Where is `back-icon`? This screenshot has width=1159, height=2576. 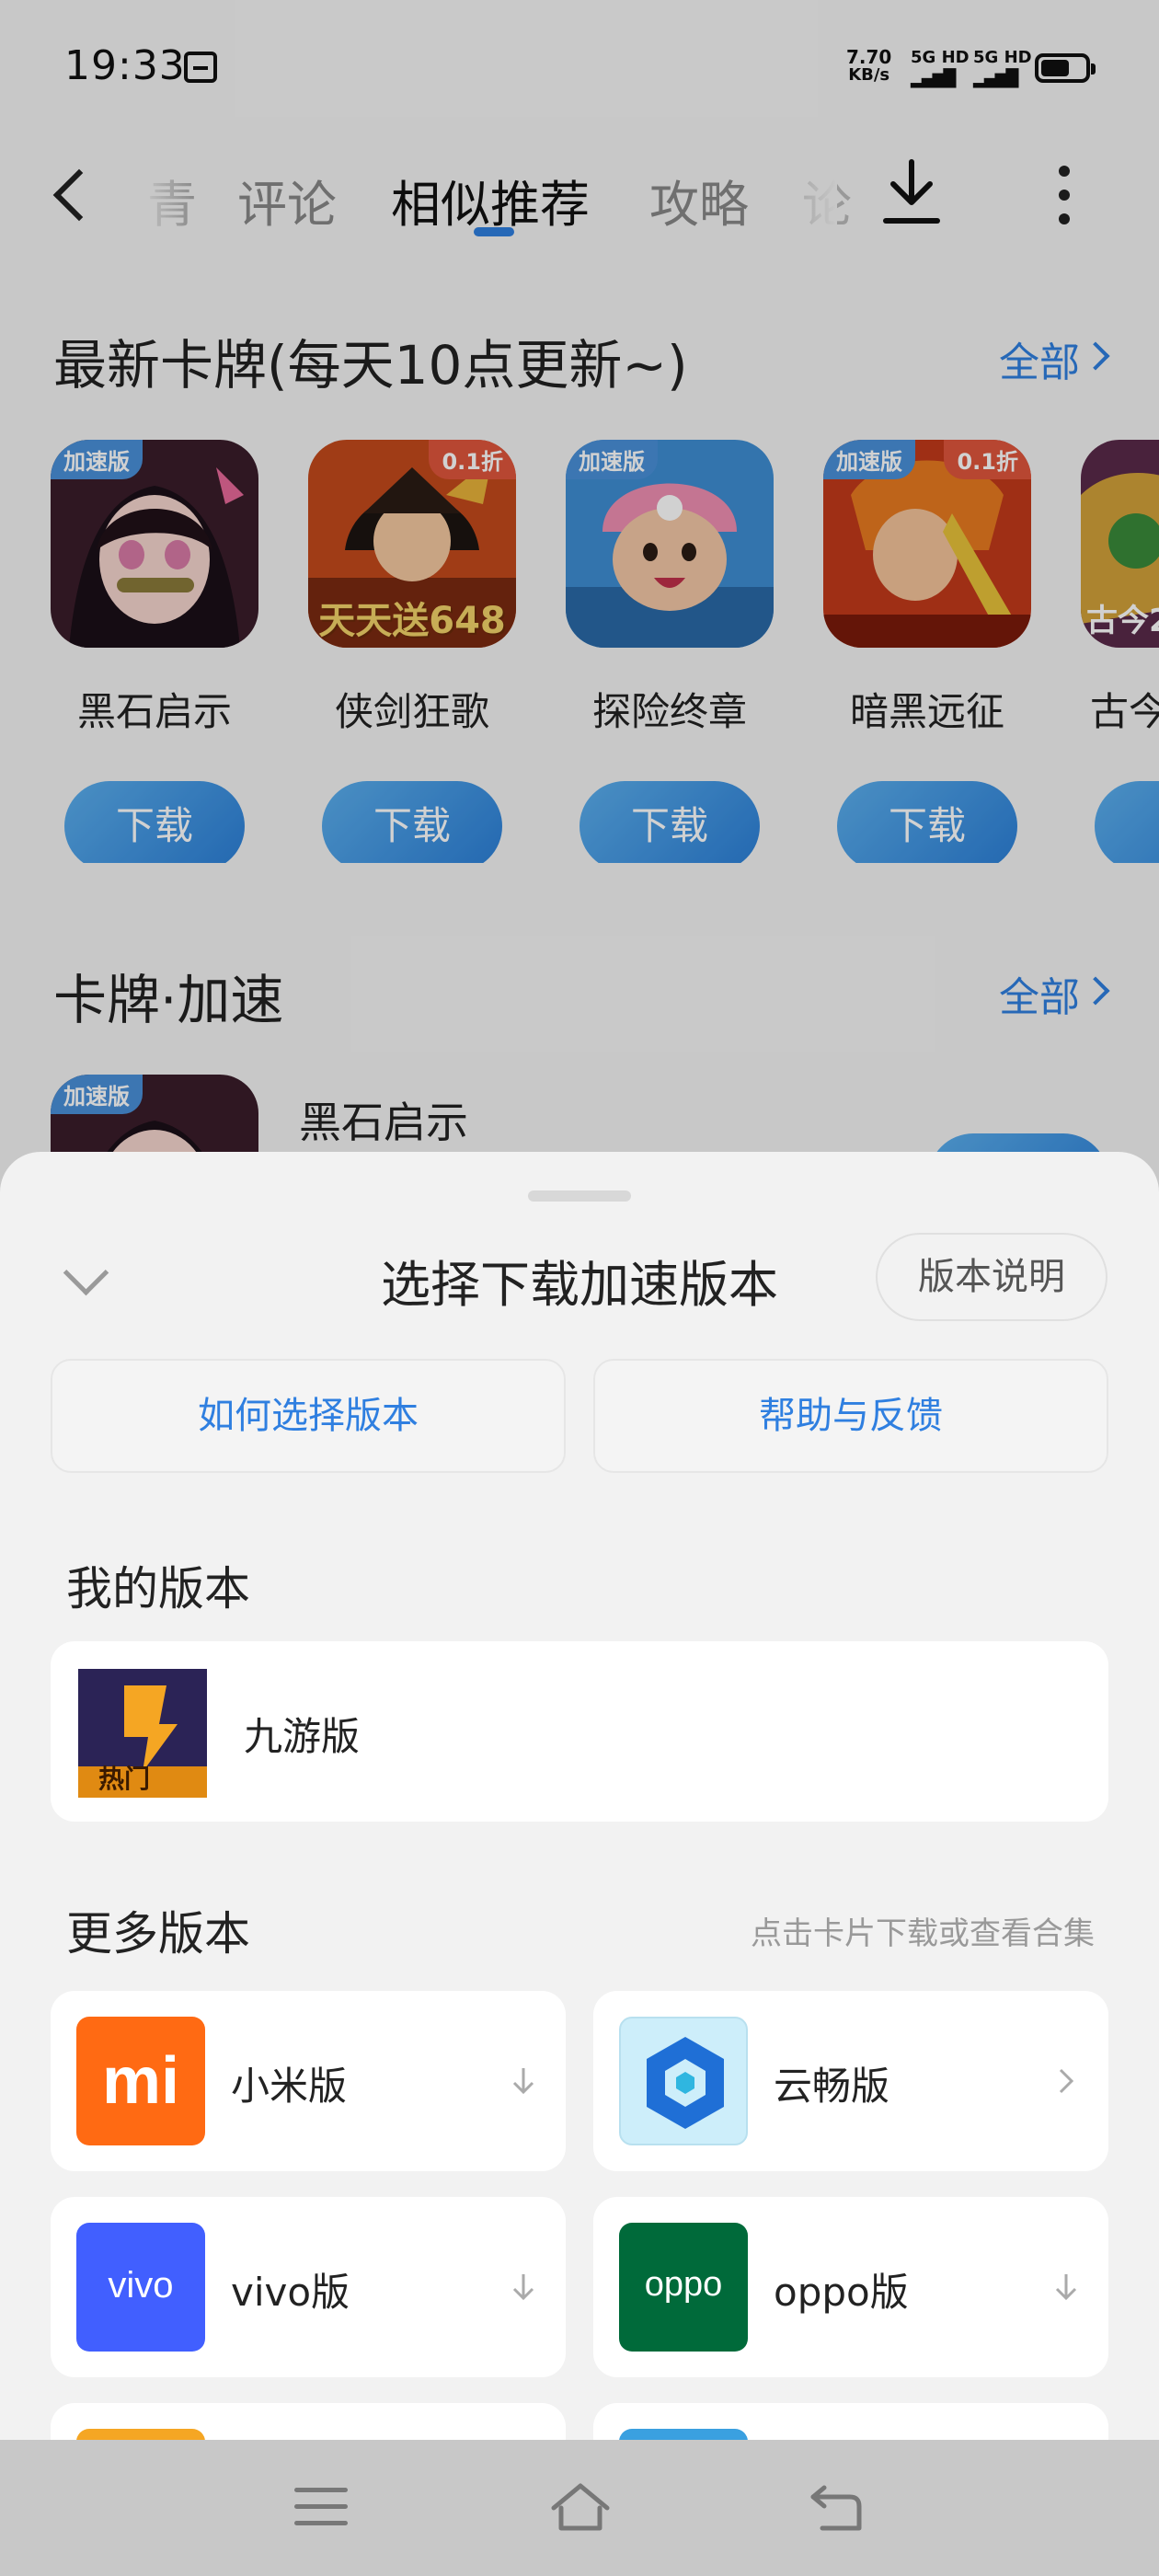
back-icon is located at coordinates (837, 2508).